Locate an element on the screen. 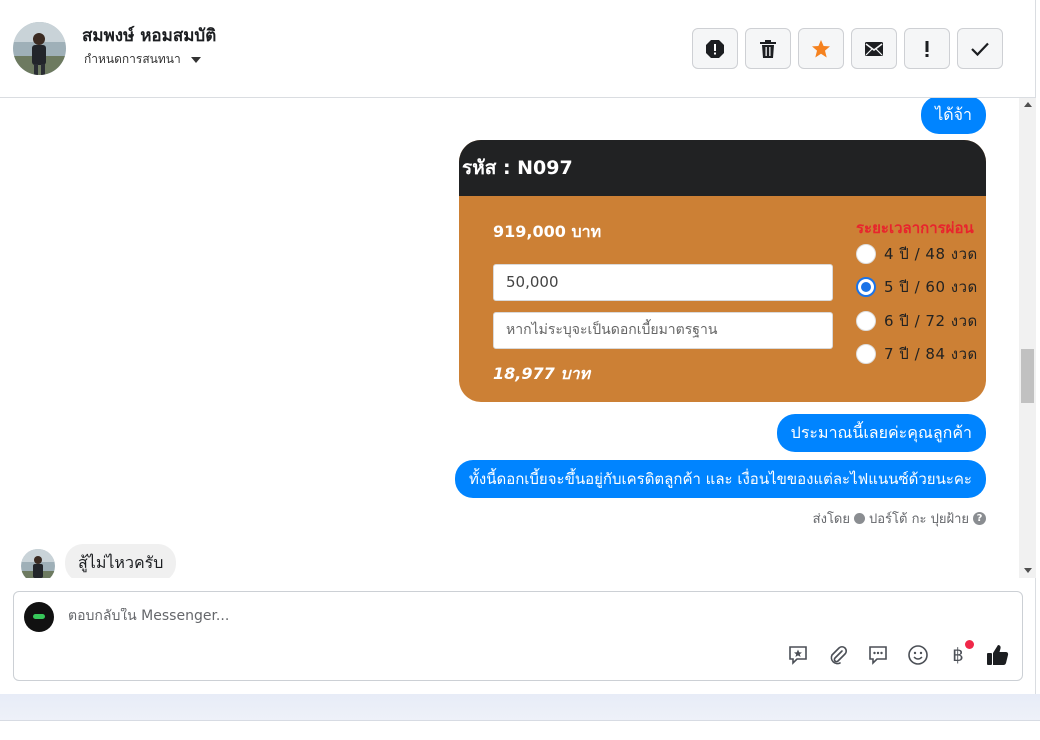 The width and height of the screenshot is (1040, 740). check-icon is located at coordinates (980, 49).